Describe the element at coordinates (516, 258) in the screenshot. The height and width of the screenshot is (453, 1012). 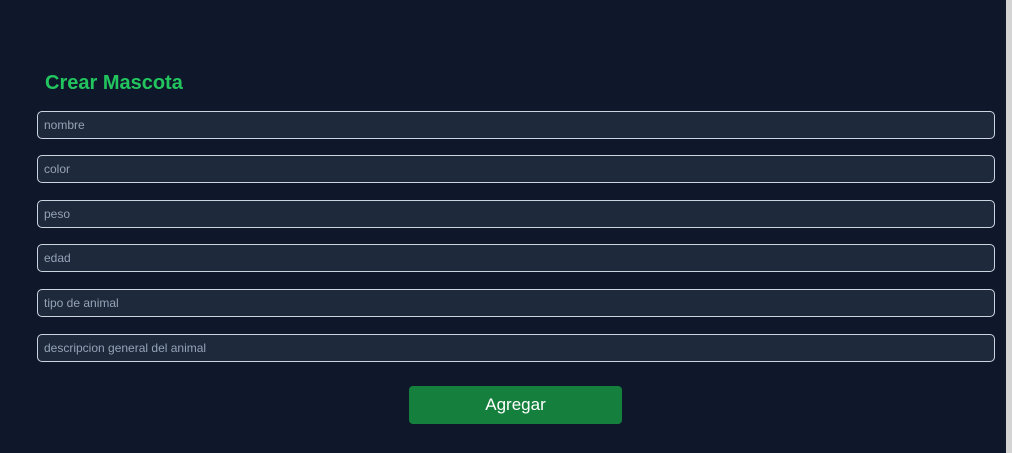
I see `edad-input` at that location.